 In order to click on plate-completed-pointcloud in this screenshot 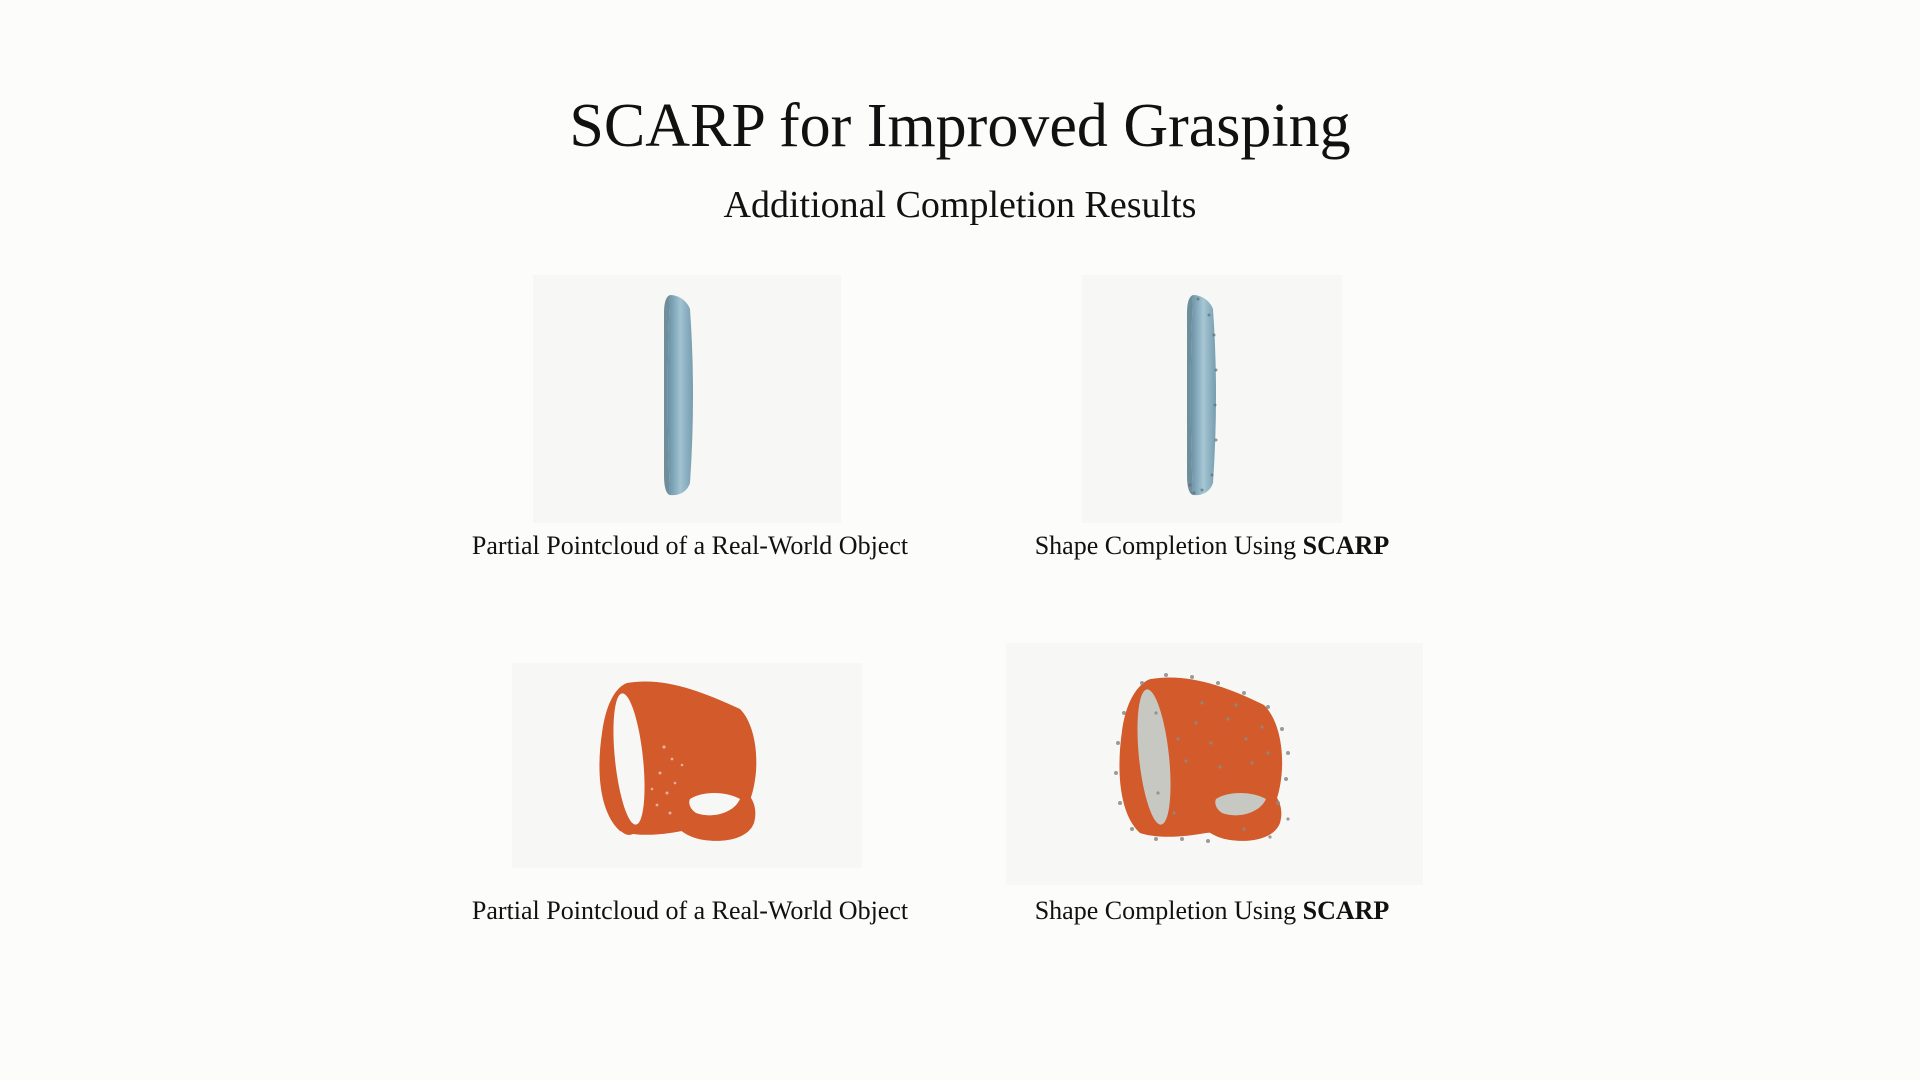, I will do `click(1202, 395)`.